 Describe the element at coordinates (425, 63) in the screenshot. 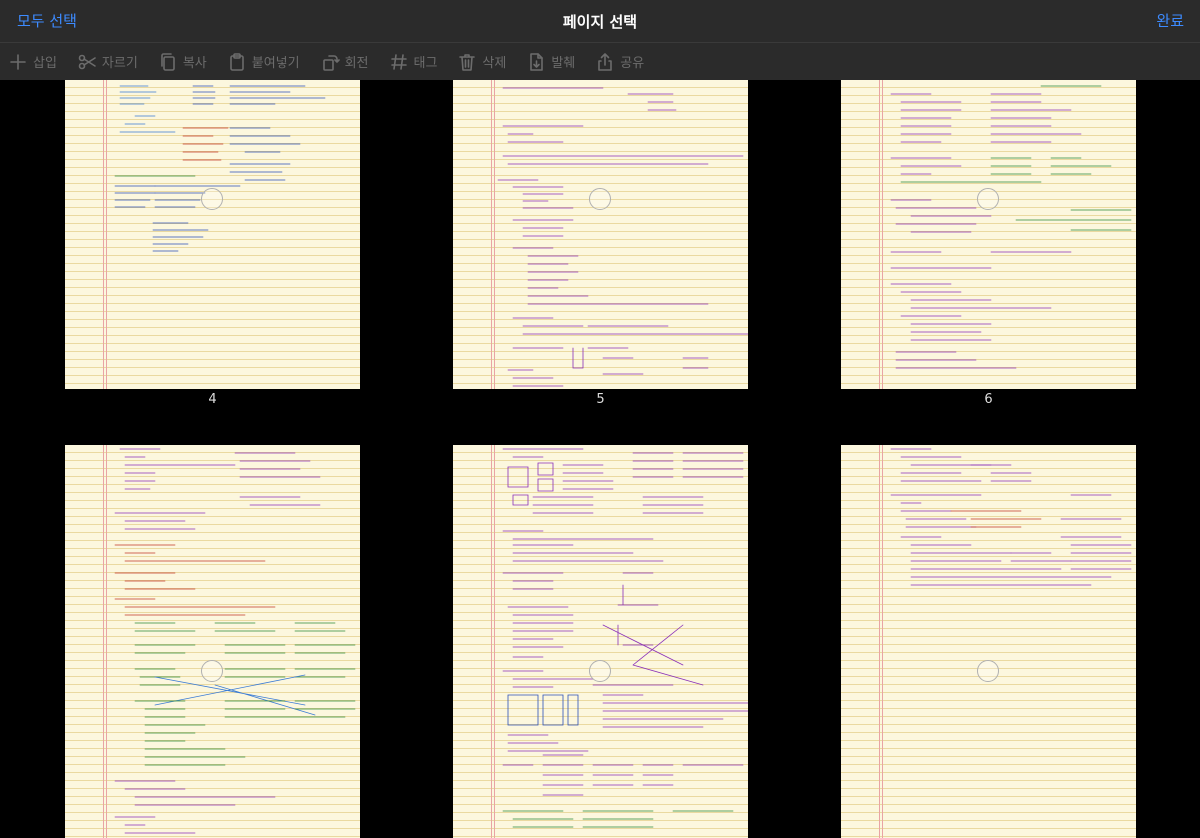

I see `tag-label: 태그` at that location.